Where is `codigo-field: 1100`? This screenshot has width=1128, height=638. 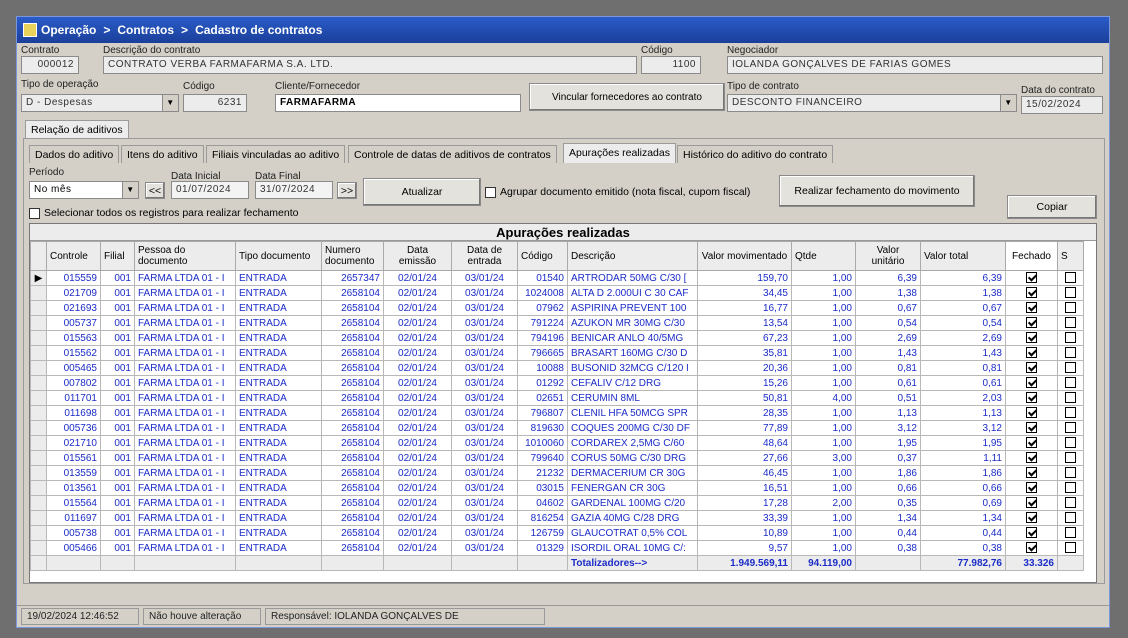 codigo-field: 1100 is located at coordinates (671, 65).